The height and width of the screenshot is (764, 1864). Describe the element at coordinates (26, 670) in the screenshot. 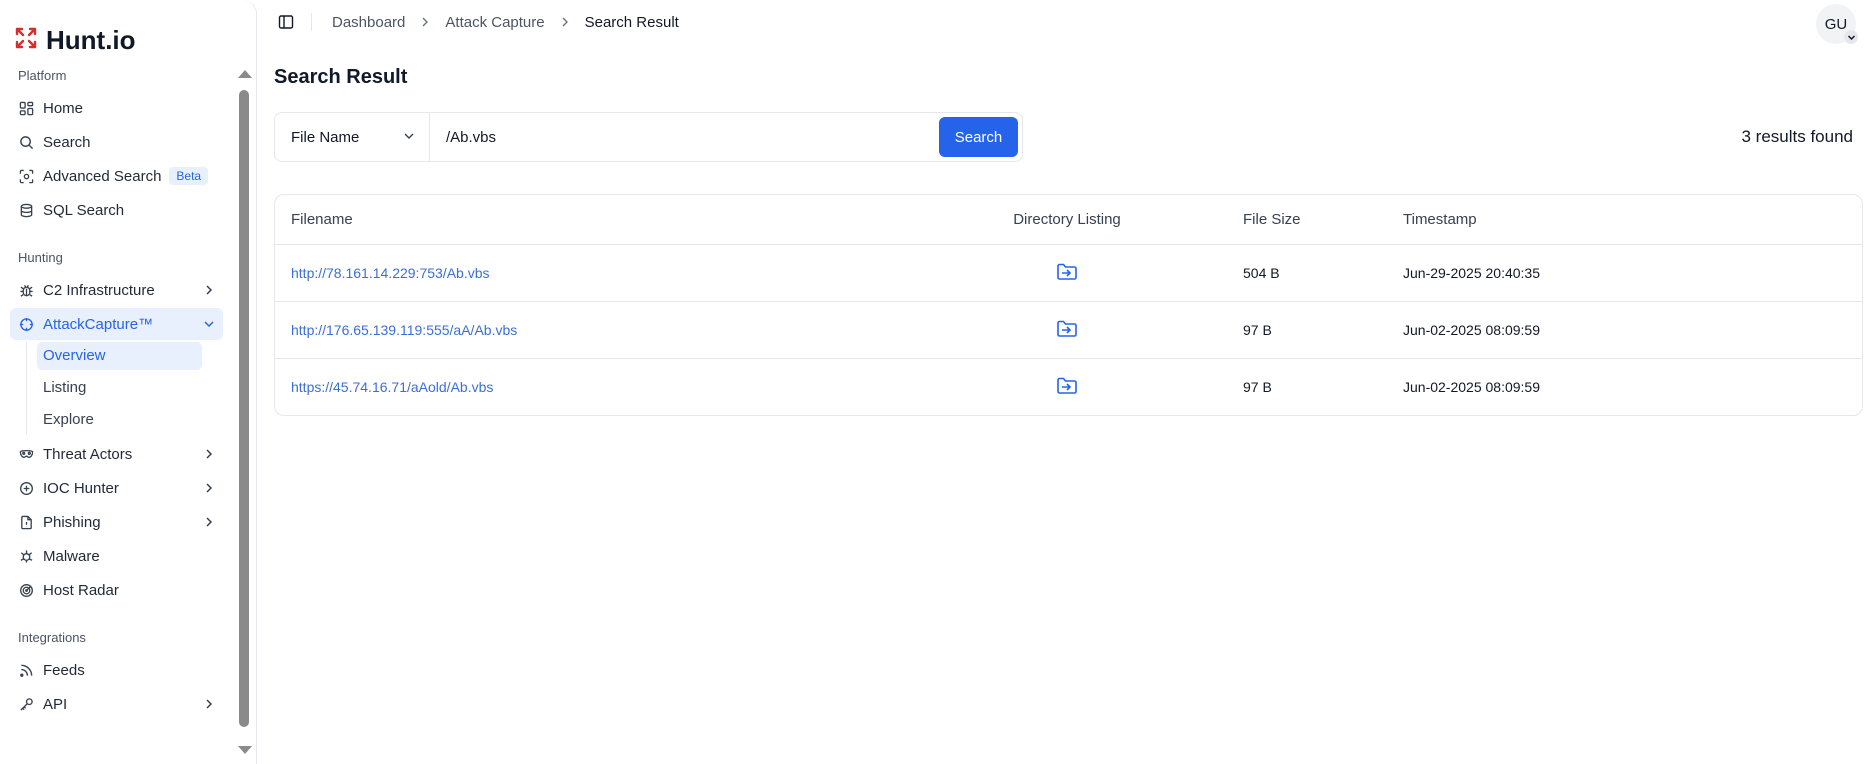

I see `rss-icon` at that location.